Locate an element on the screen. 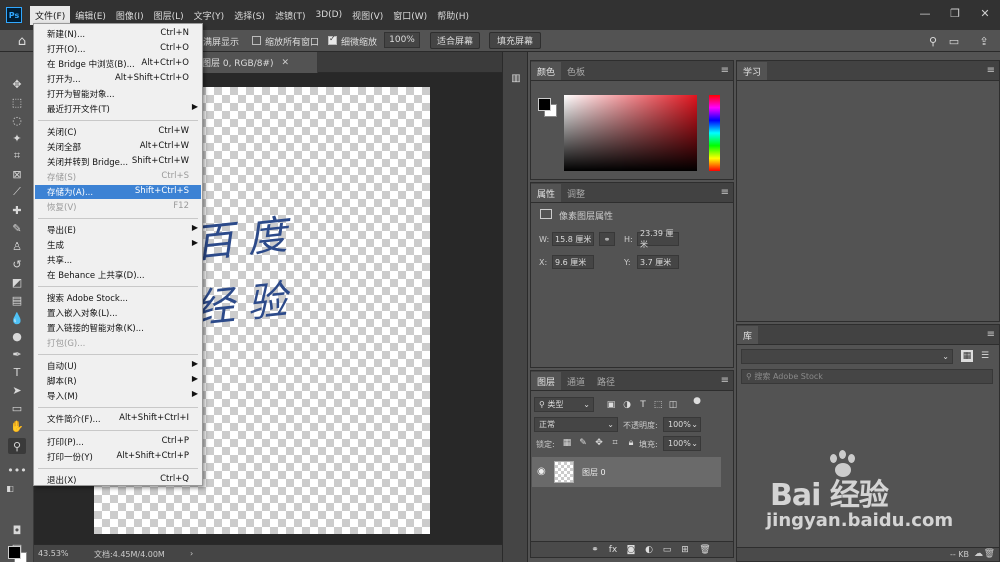  add-mask-icon: ◙ is located at coordinates (631, 550).